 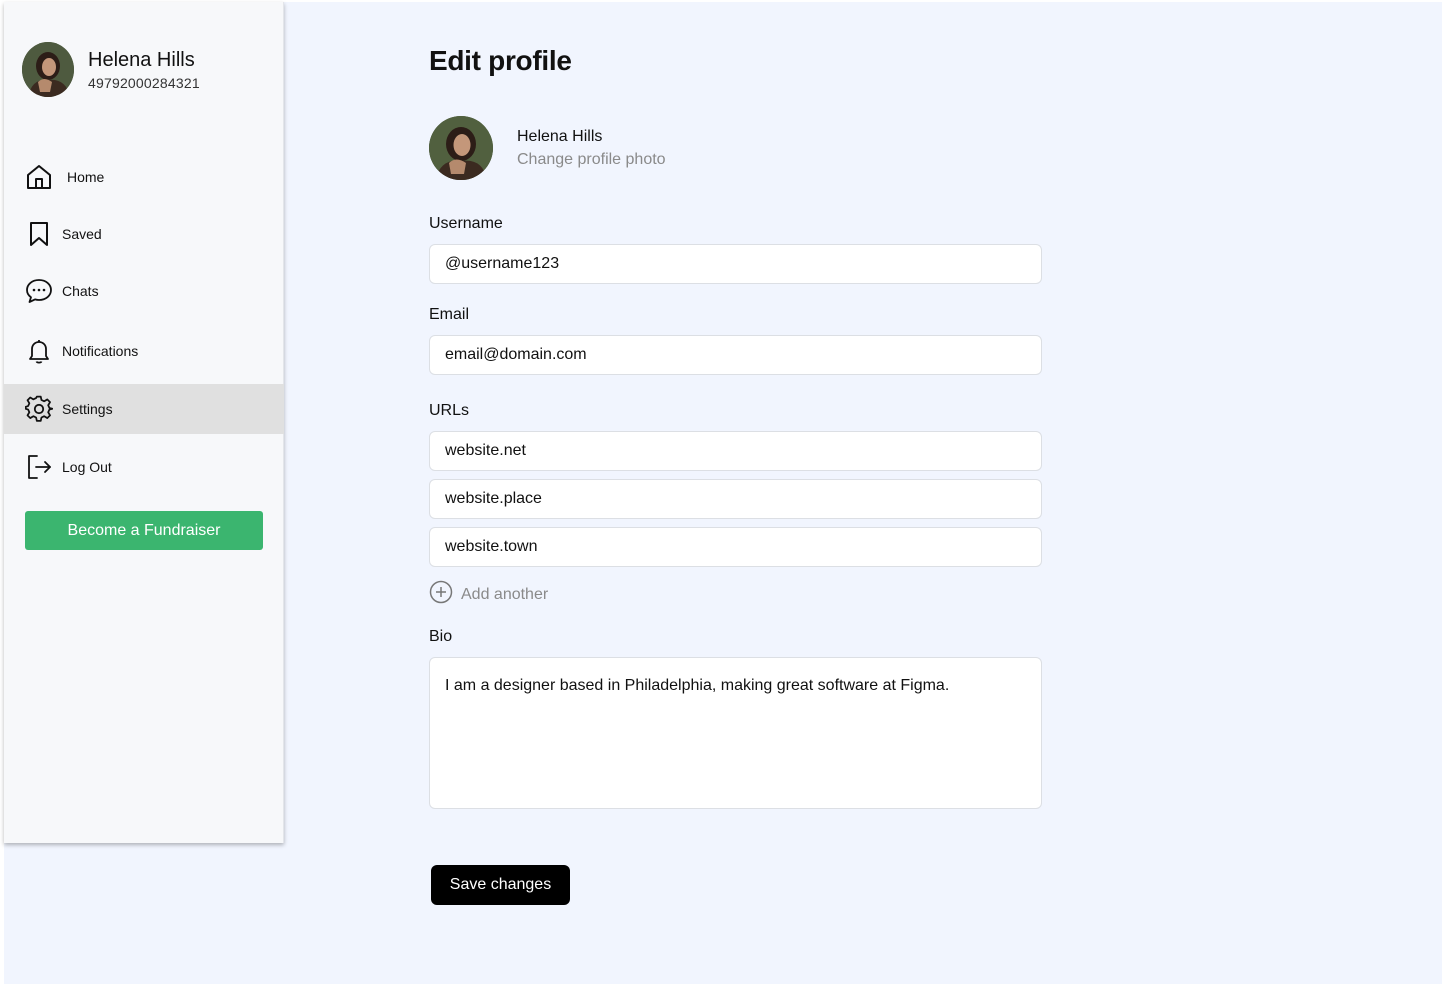 What do you see at coordinates (87, 409) in the screenshot?
I see `sidebar-item-label: Settings` at bounding box center [87, 409].